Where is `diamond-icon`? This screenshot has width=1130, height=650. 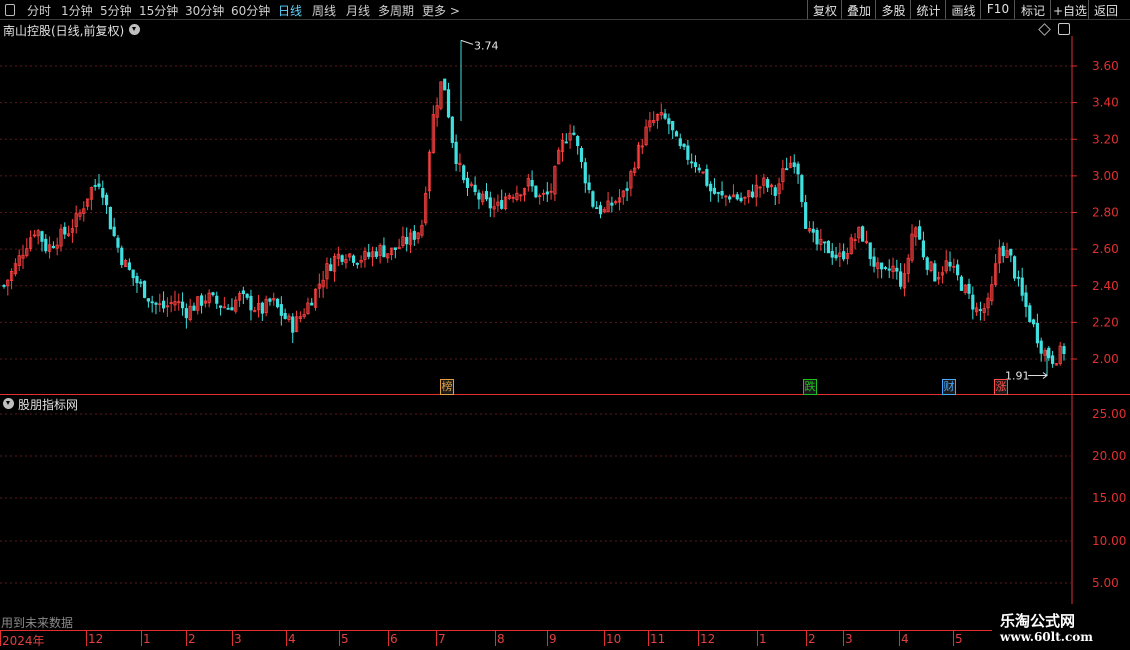
diamond-icon is located at coordinates (1044, 29).